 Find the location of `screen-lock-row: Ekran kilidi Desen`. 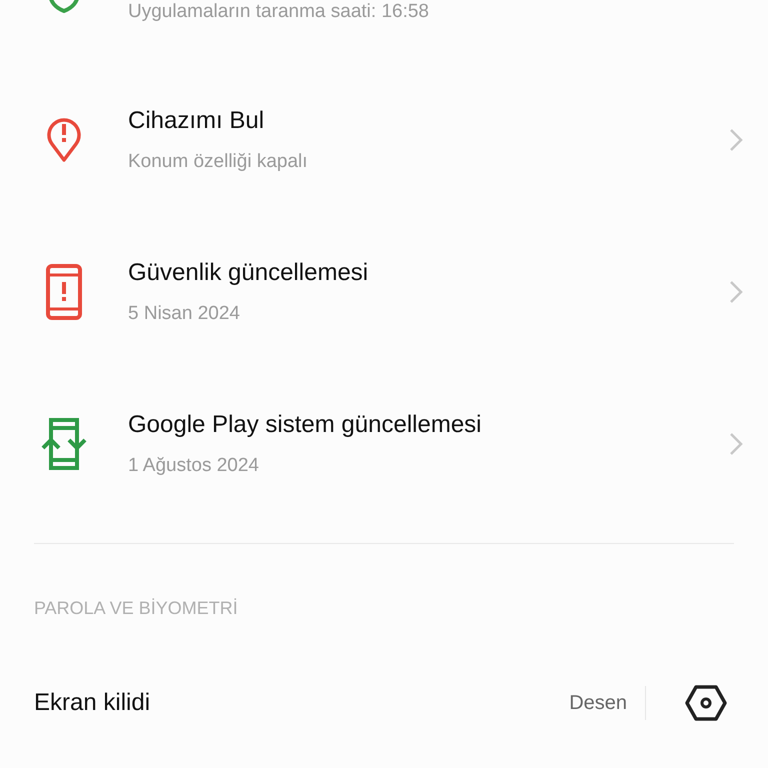

screen-lock-row: Ekran kilidi Desen is located at coordinates (381, 703).